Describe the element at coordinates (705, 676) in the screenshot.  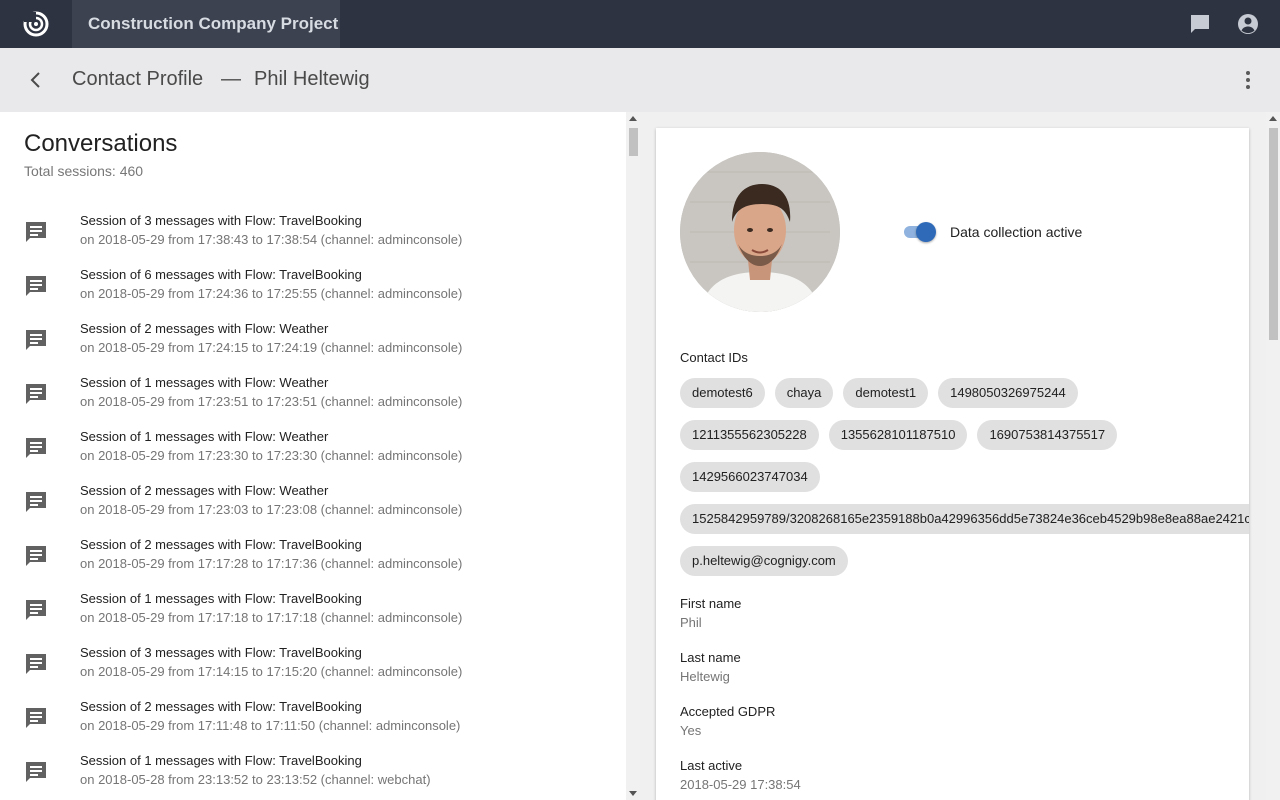
I see `last-name-value: Heltewig` at that location.